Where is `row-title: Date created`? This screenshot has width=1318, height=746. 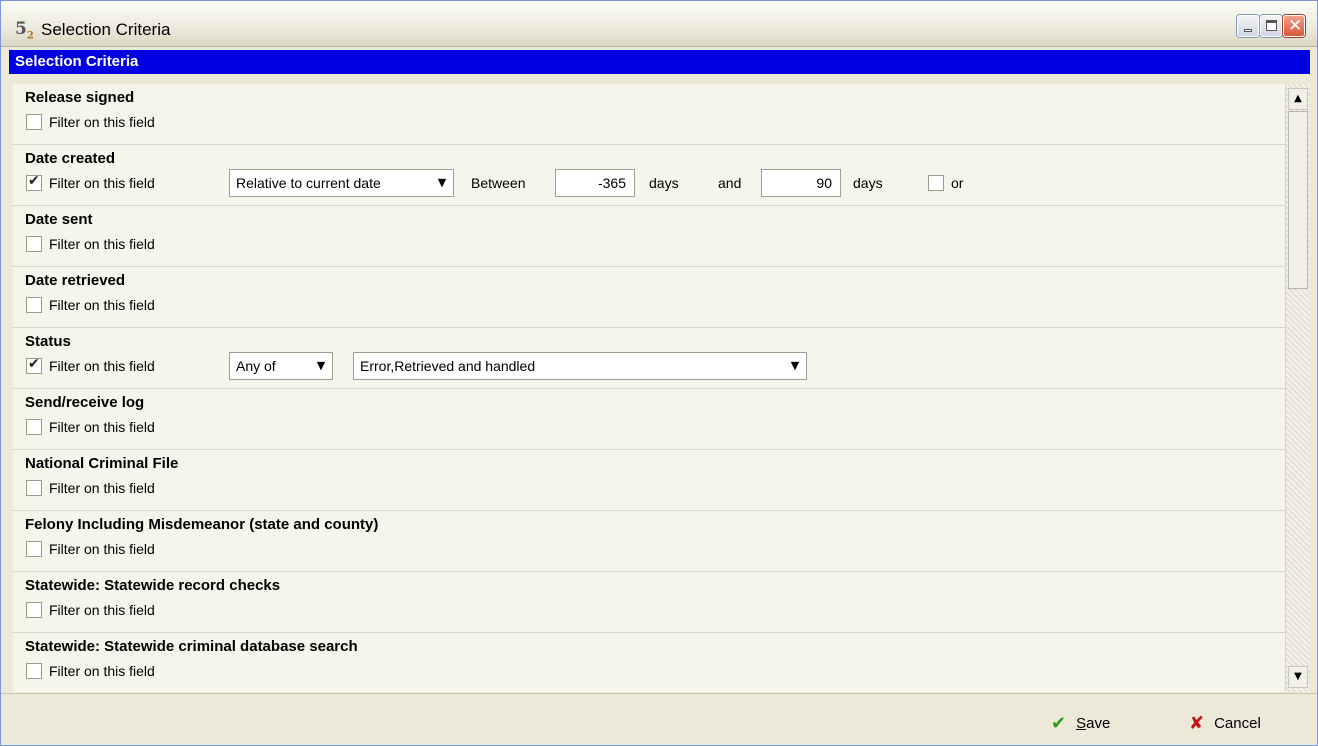
row-title: Date created is located at coordinates (70, 158).